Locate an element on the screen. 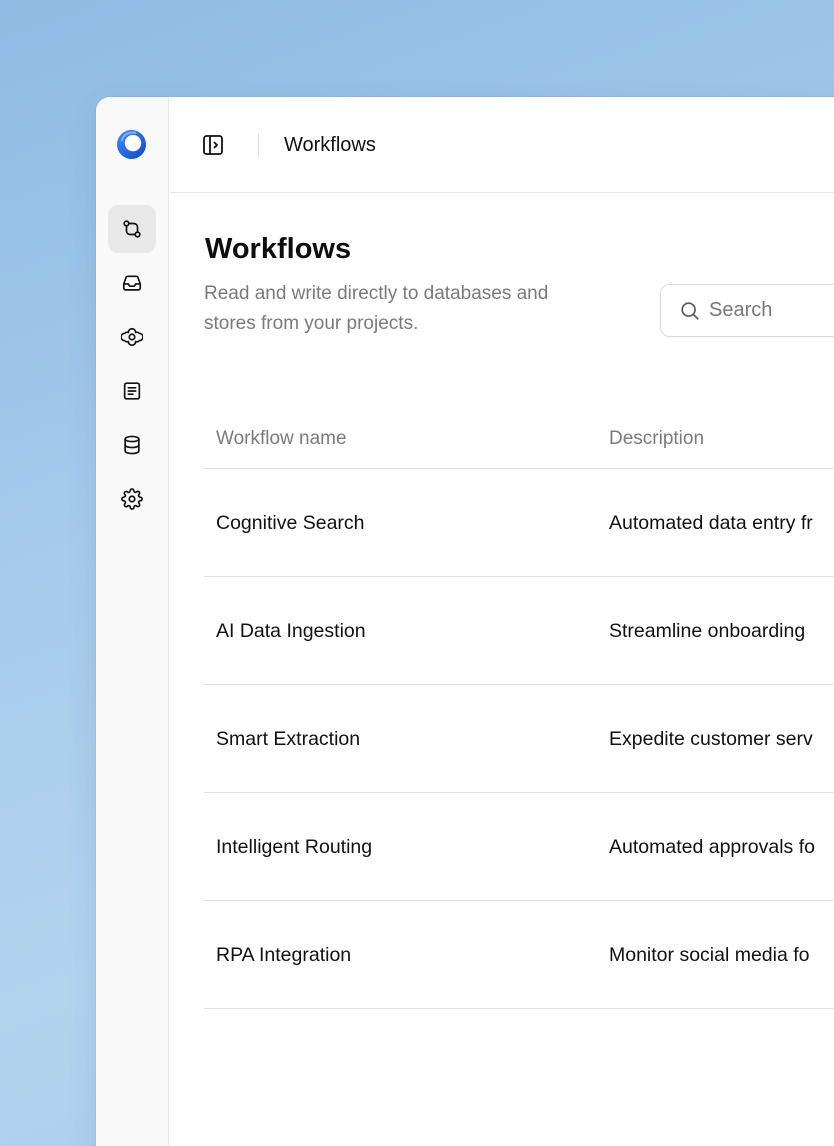  column-header-workflow-name: Workflow name is located at coordinates (281, 439).